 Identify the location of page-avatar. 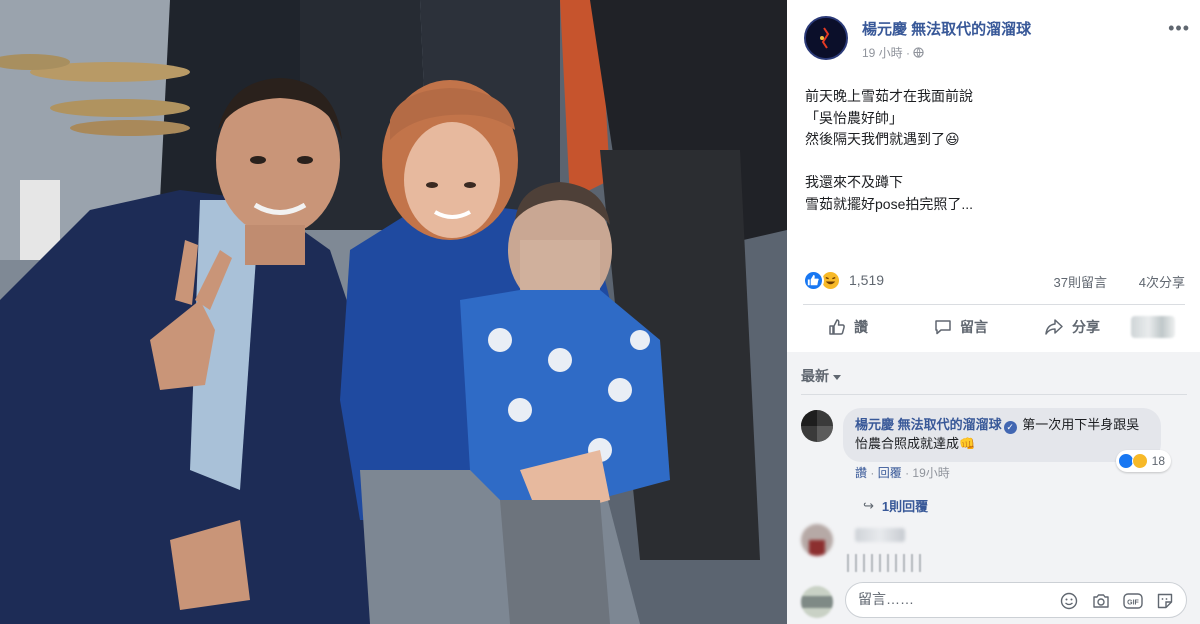
(826, 38).